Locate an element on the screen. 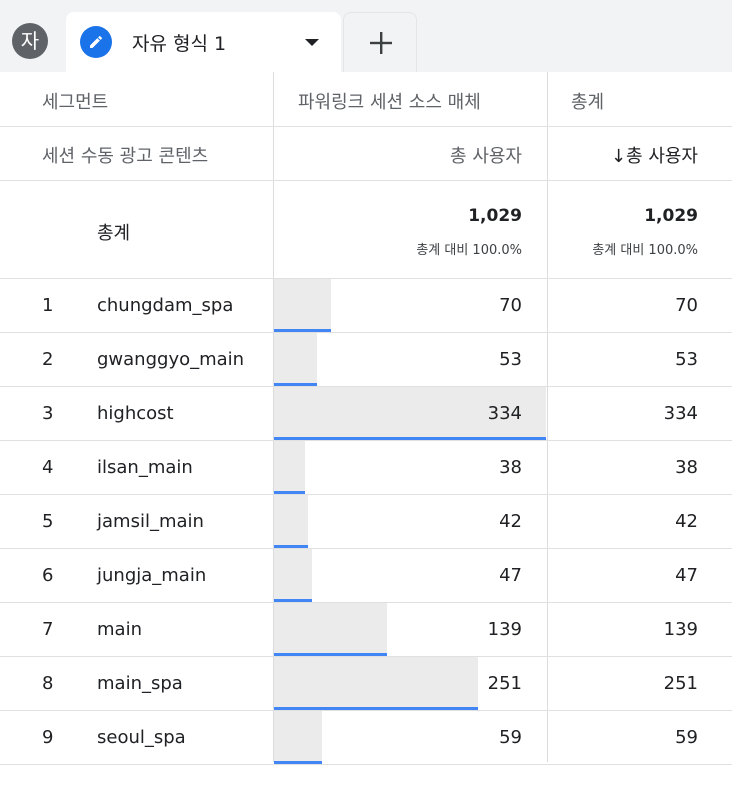 The height and width of the screenshot is (788, 732). add-tab-button is located at coordinates (380, 42).